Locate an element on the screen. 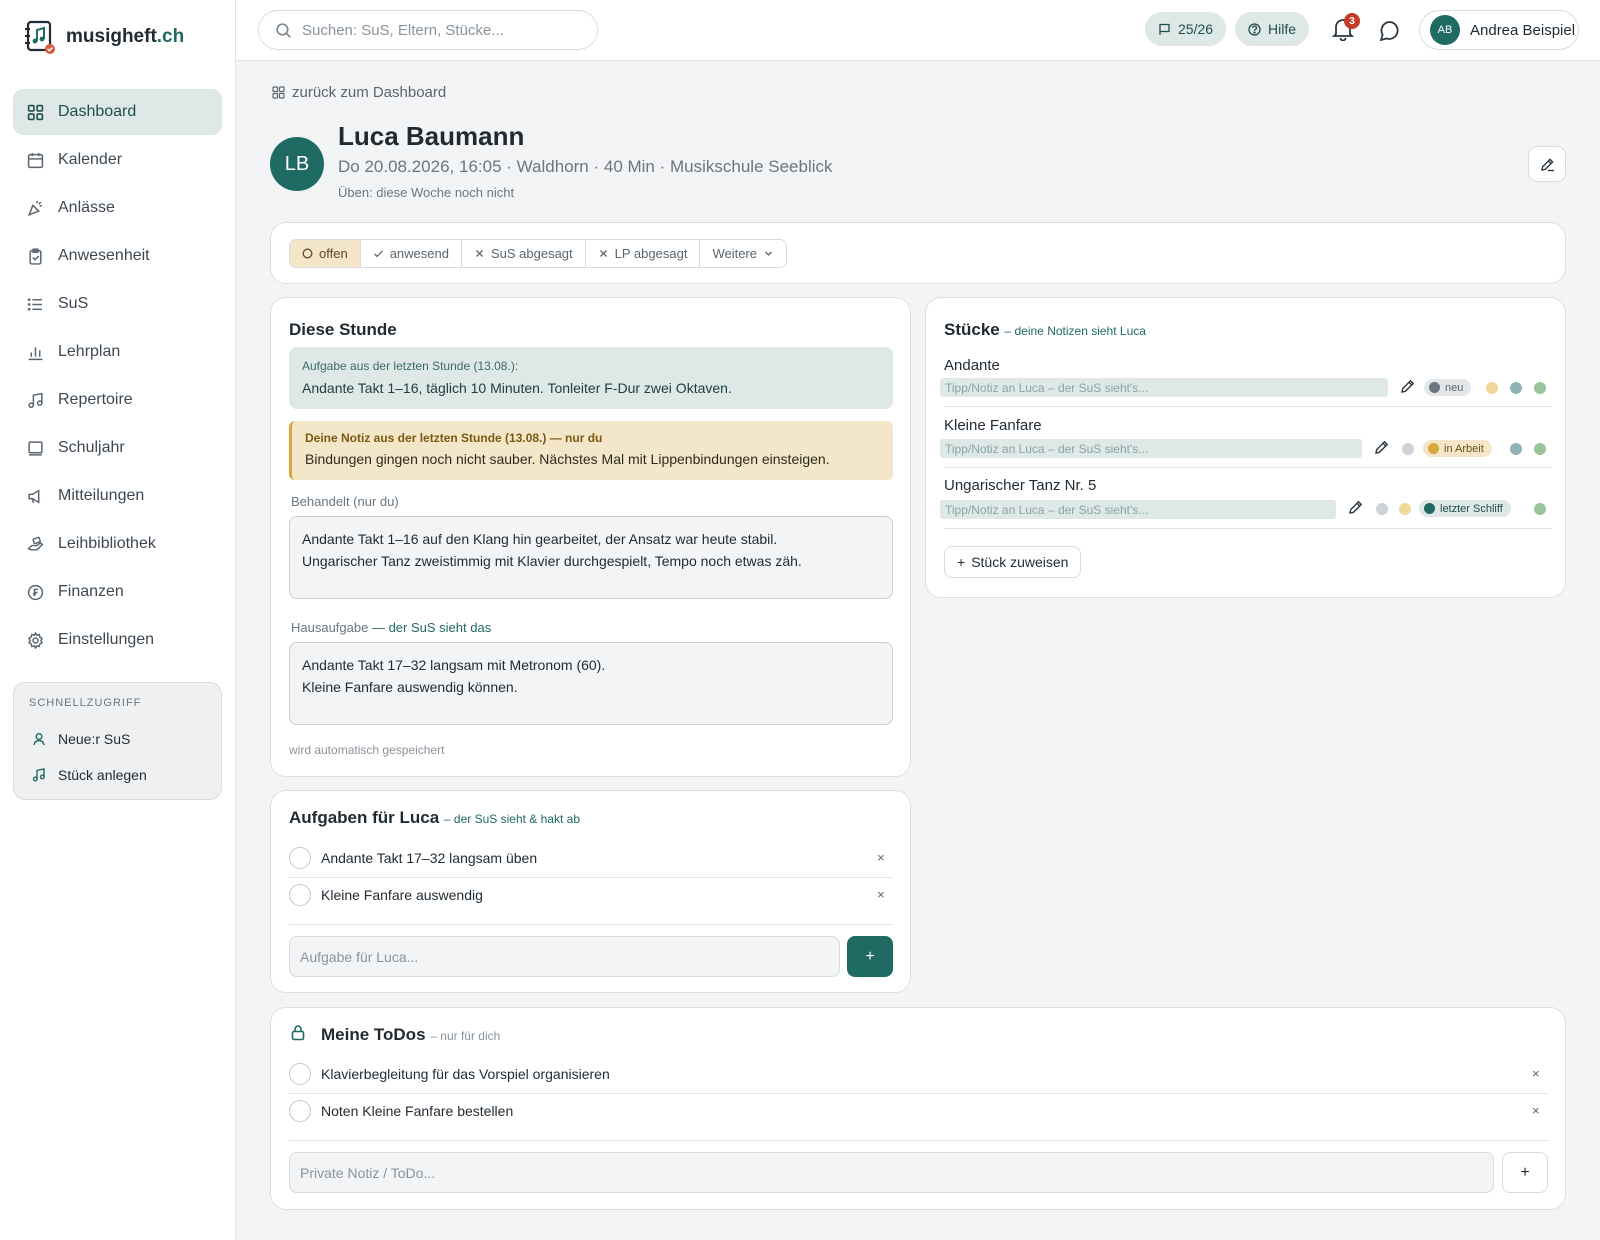 This screenshot has height=1240, width=1600. pieces-title: Stücke is located at coordinates (972, 329).